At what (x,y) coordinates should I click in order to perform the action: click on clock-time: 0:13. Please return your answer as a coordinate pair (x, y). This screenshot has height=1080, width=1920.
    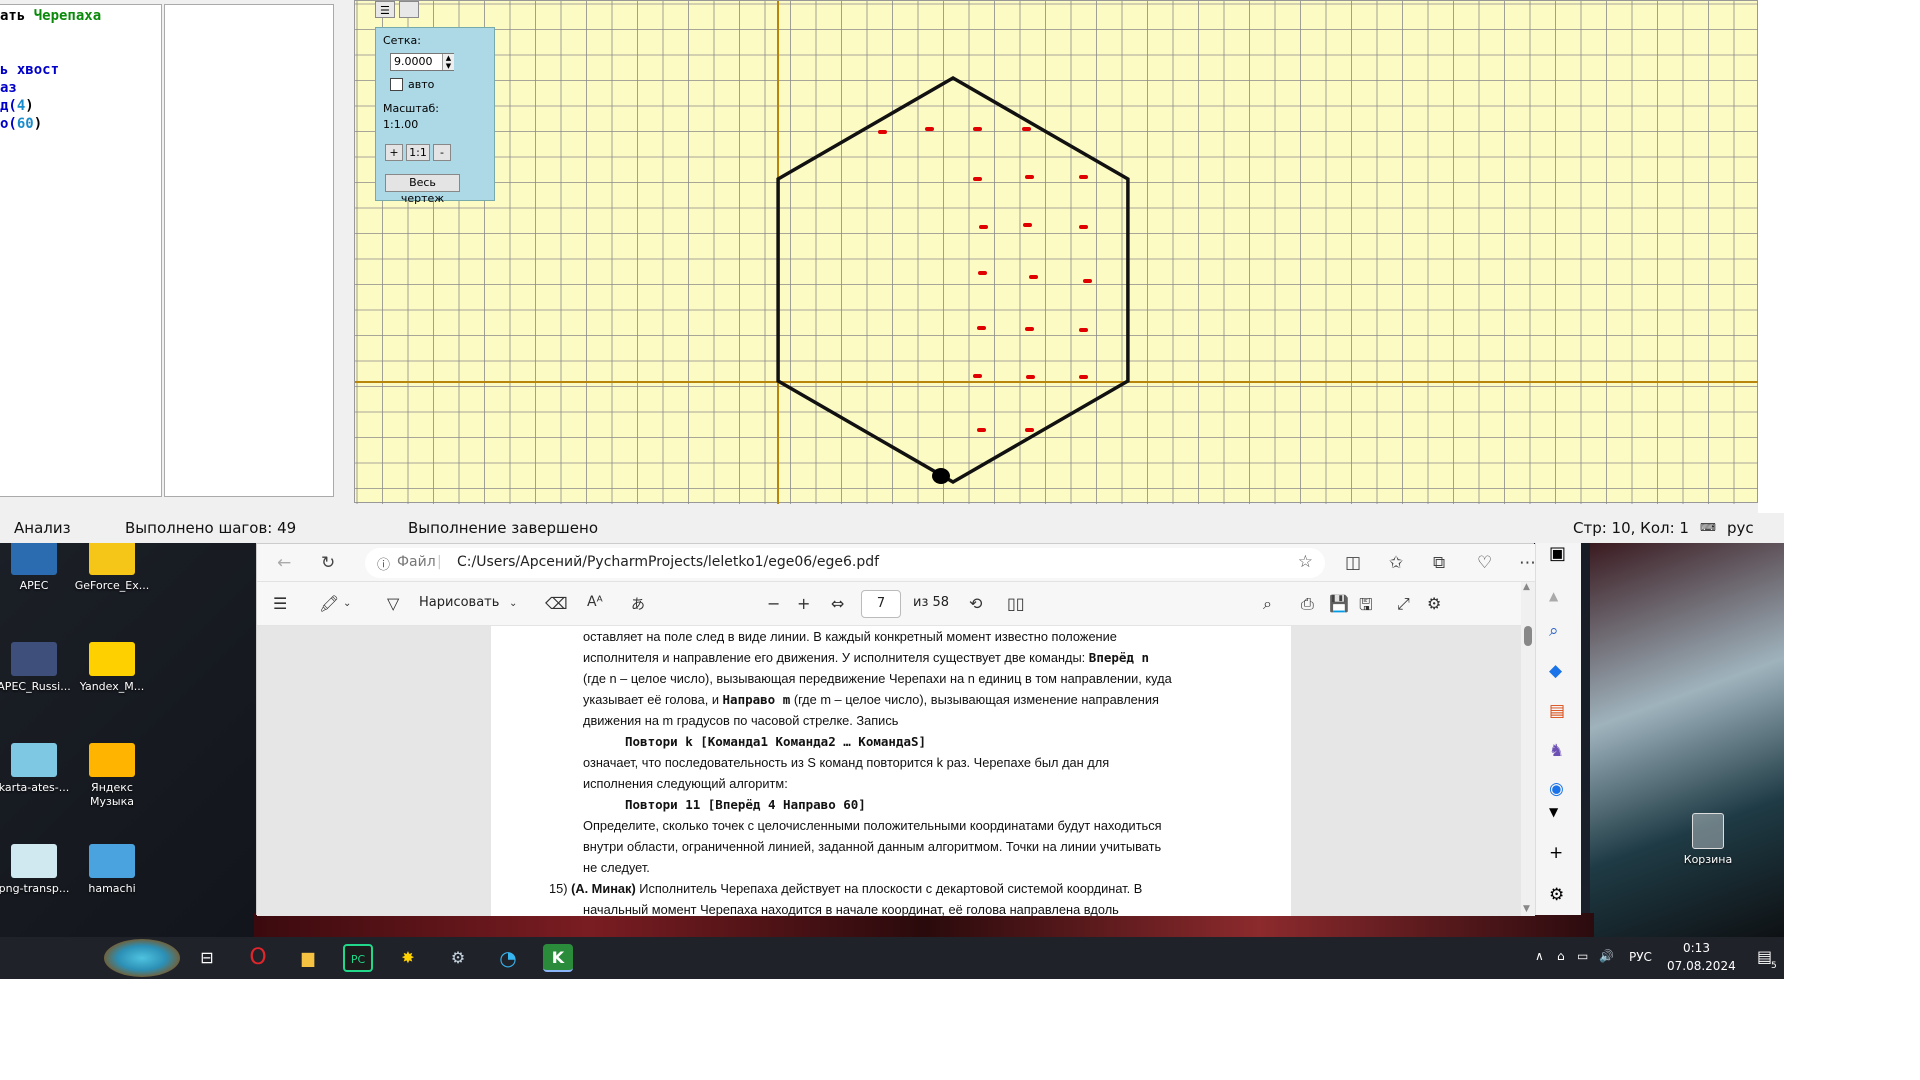
    Looking at the image, I should click on (1696, 948).